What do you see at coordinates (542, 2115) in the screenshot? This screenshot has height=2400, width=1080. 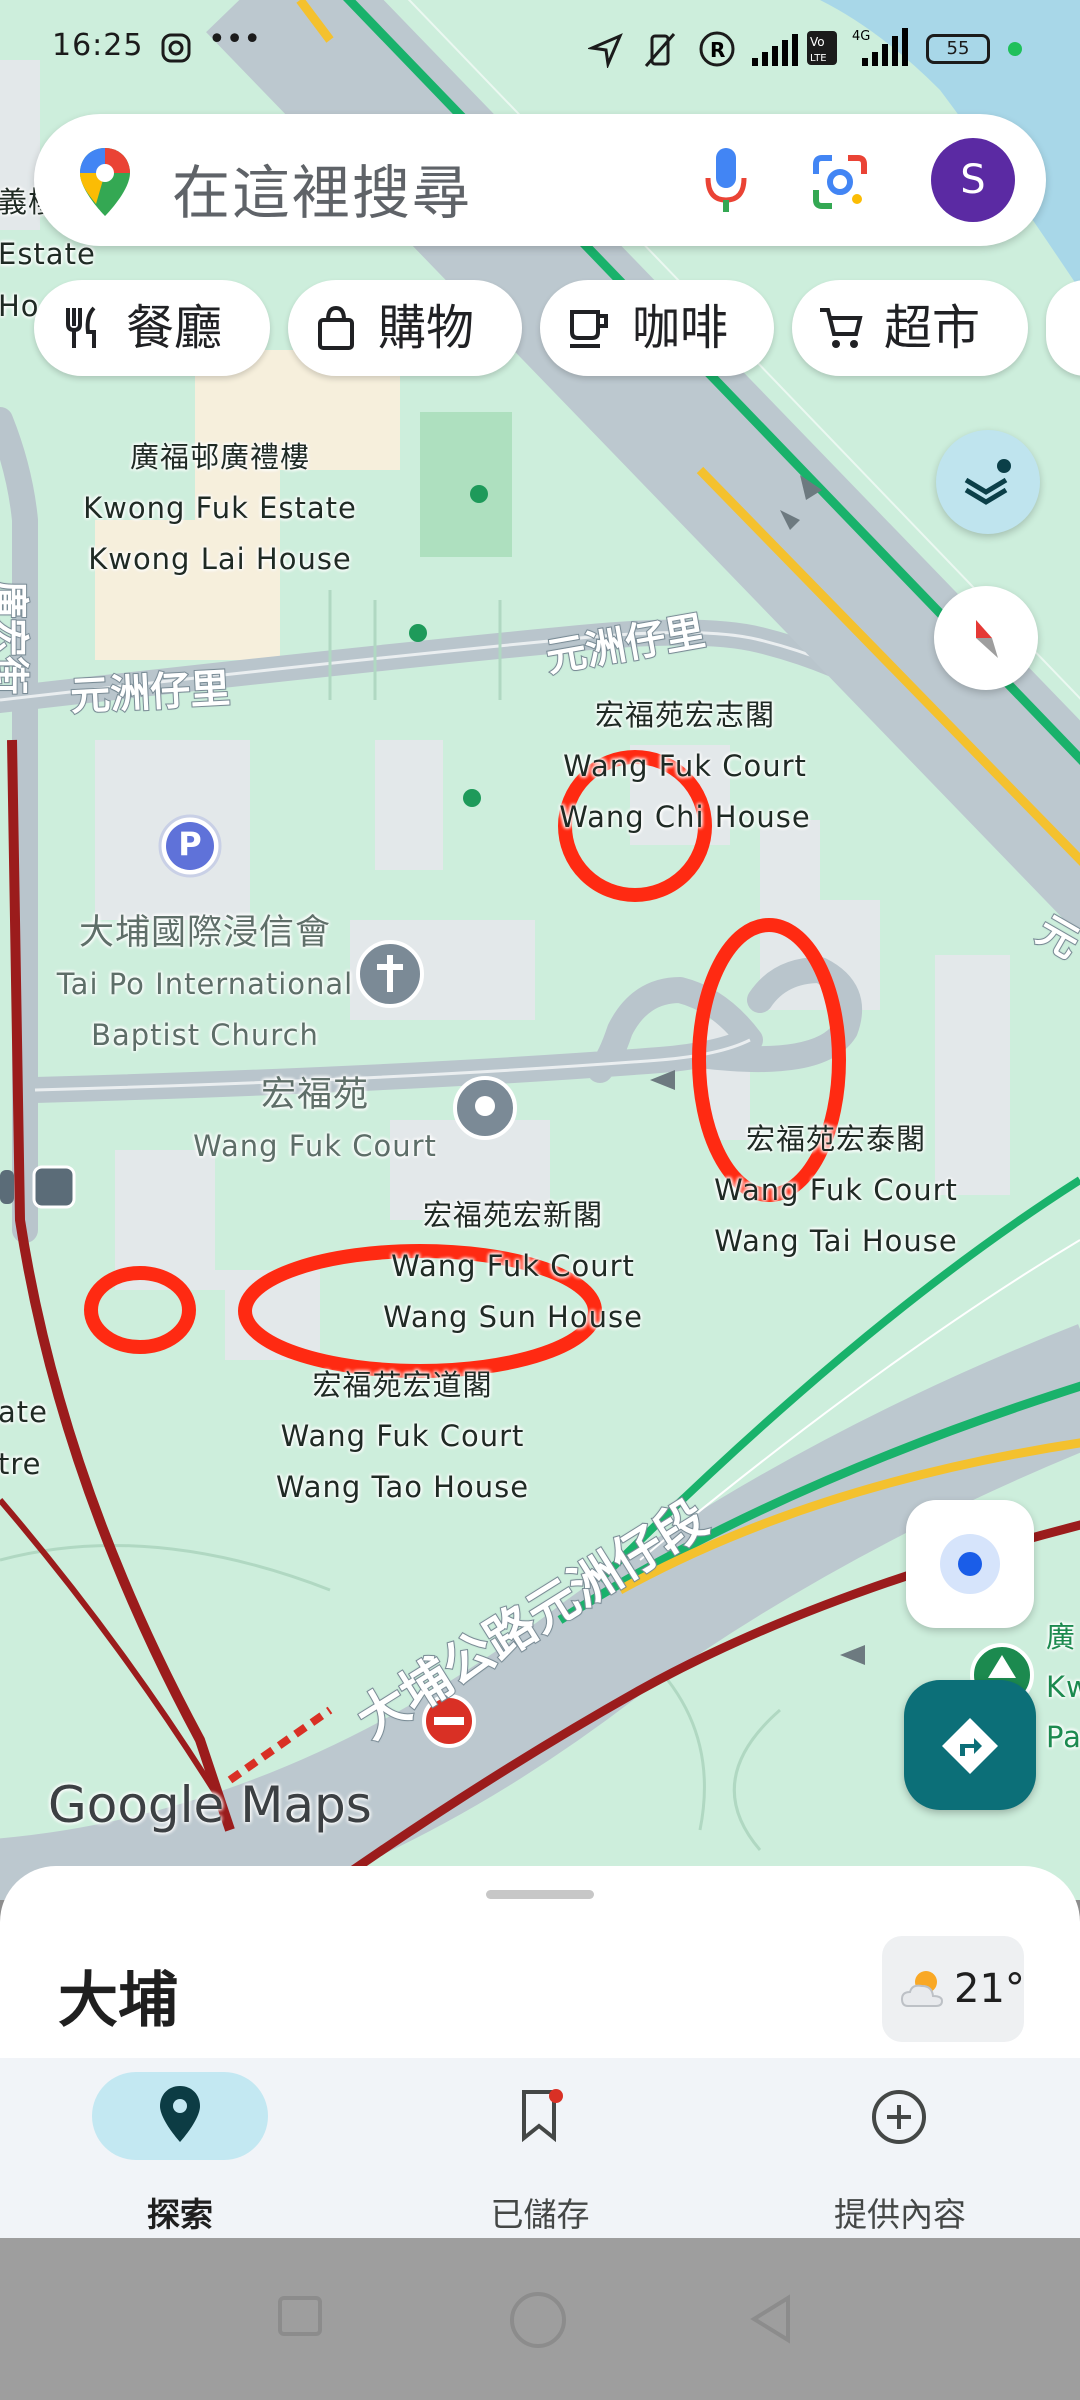 I see `bookmark-icon` at bounding box center [542, 2115].